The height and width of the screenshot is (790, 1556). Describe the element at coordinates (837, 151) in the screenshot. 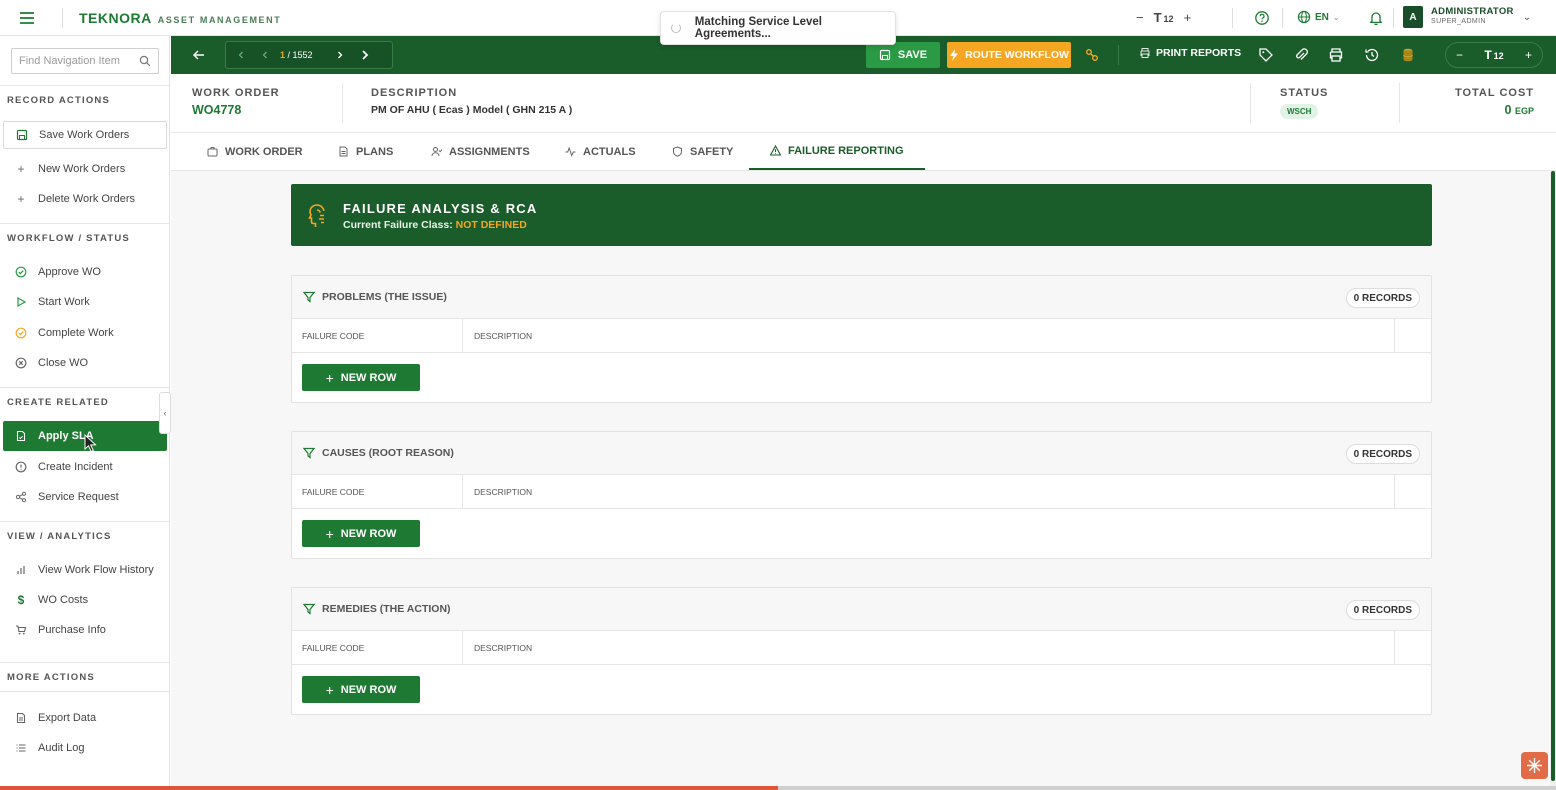

I see `tab-failure-reporting: FAILURE REPORTING` at that location.